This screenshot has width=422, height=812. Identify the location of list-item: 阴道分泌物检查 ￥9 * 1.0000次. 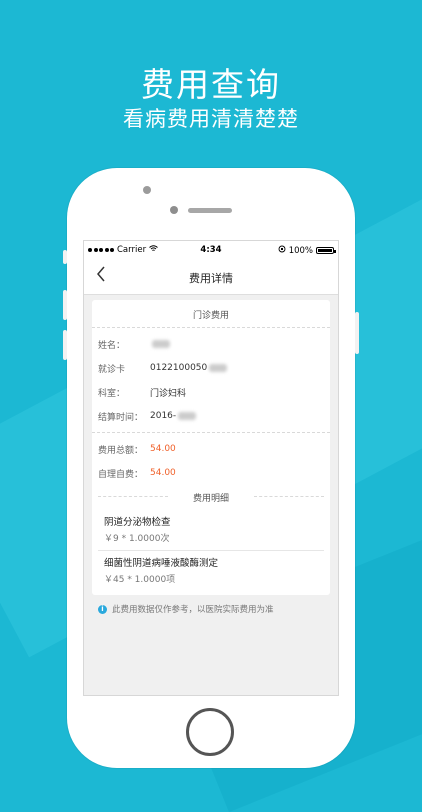
(211, 530).